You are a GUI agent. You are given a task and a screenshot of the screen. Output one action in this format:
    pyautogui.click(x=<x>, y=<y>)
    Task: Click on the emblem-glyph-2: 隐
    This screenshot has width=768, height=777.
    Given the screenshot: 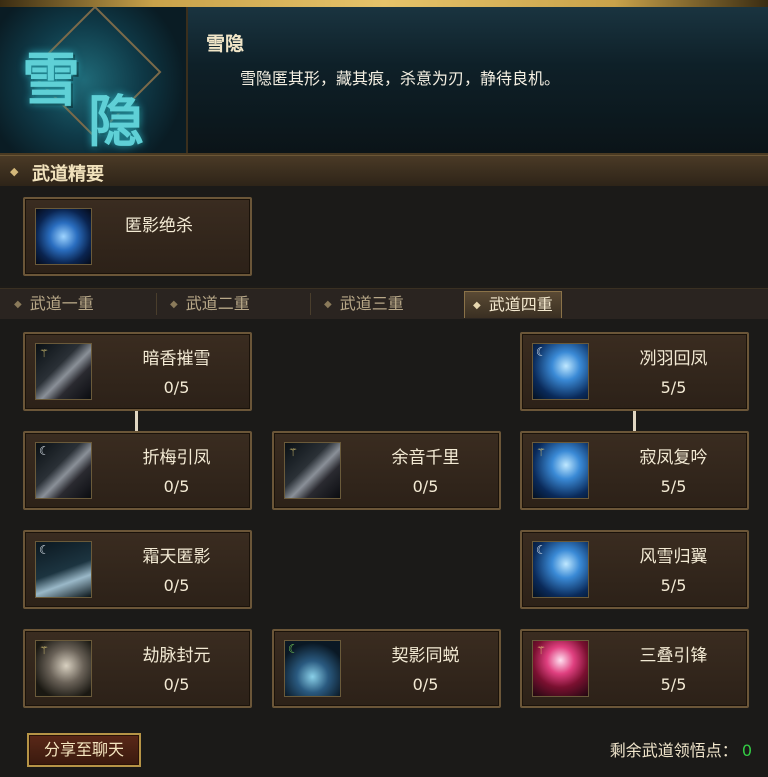 What is the action you would take?
    pyautogui.click(x=116, y=121)
    